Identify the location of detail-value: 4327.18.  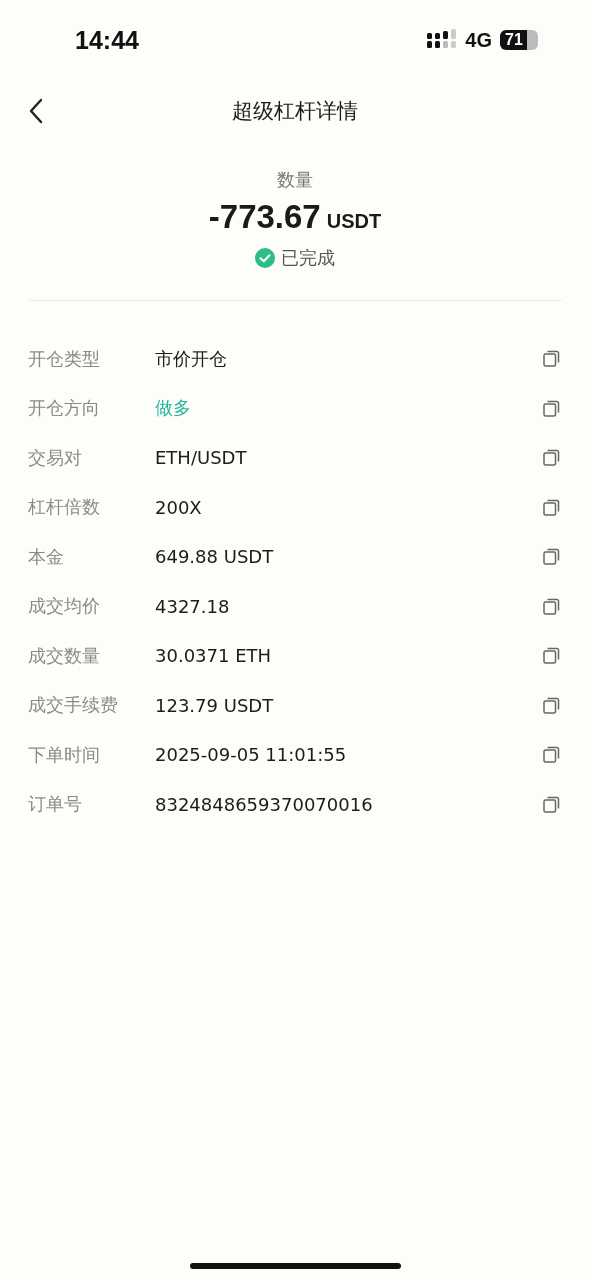
(193, 606).